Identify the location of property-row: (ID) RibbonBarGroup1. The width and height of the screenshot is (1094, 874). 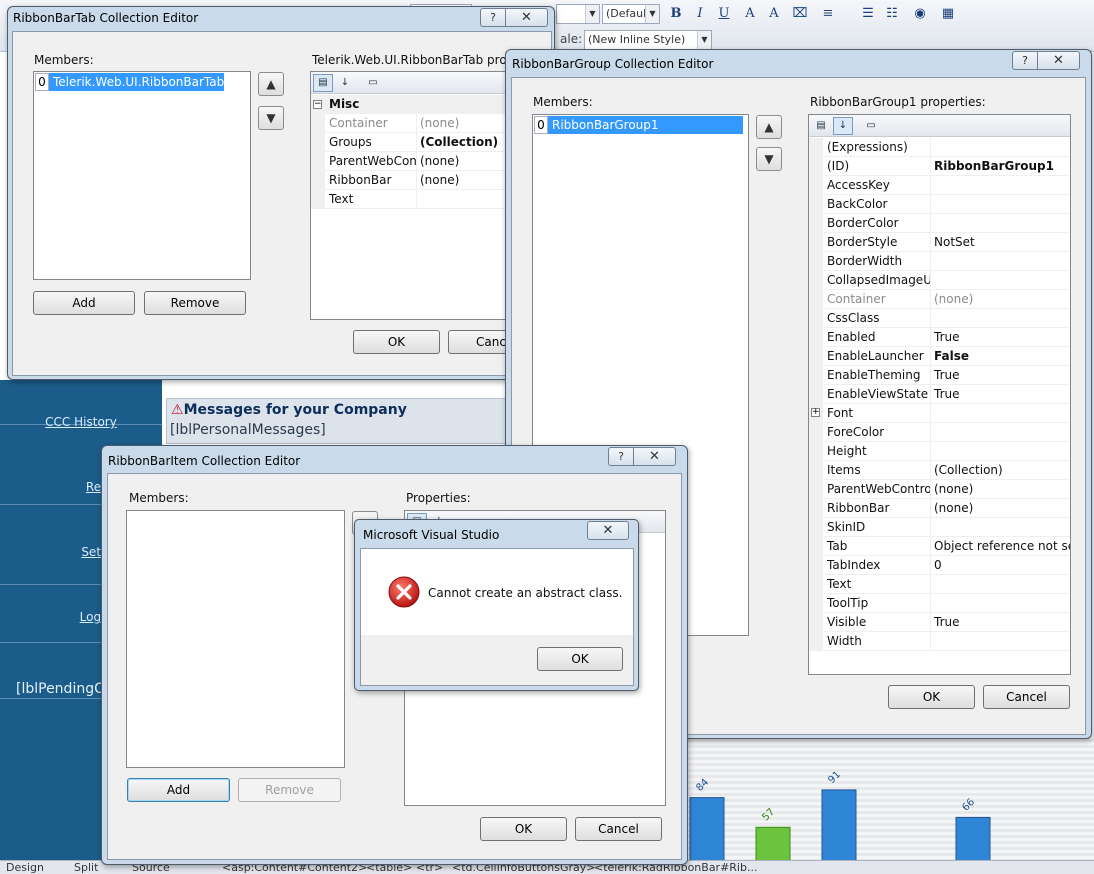
(939, 166).